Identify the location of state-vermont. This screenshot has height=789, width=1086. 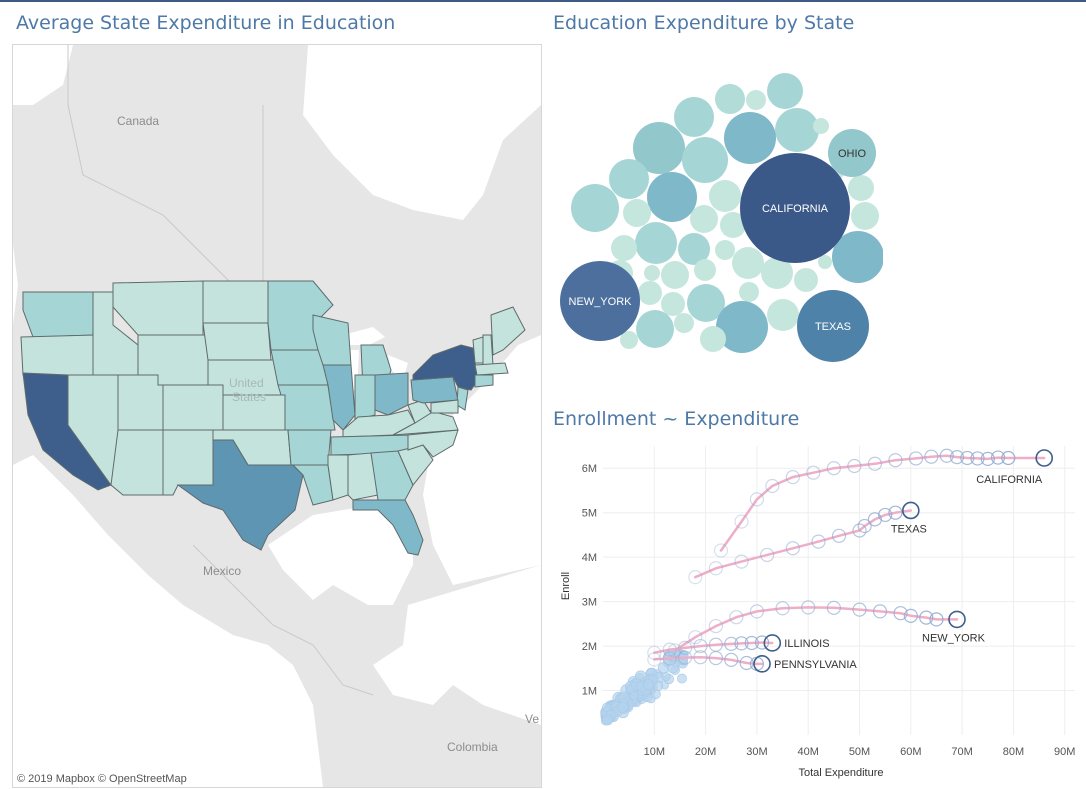
(478, 350).